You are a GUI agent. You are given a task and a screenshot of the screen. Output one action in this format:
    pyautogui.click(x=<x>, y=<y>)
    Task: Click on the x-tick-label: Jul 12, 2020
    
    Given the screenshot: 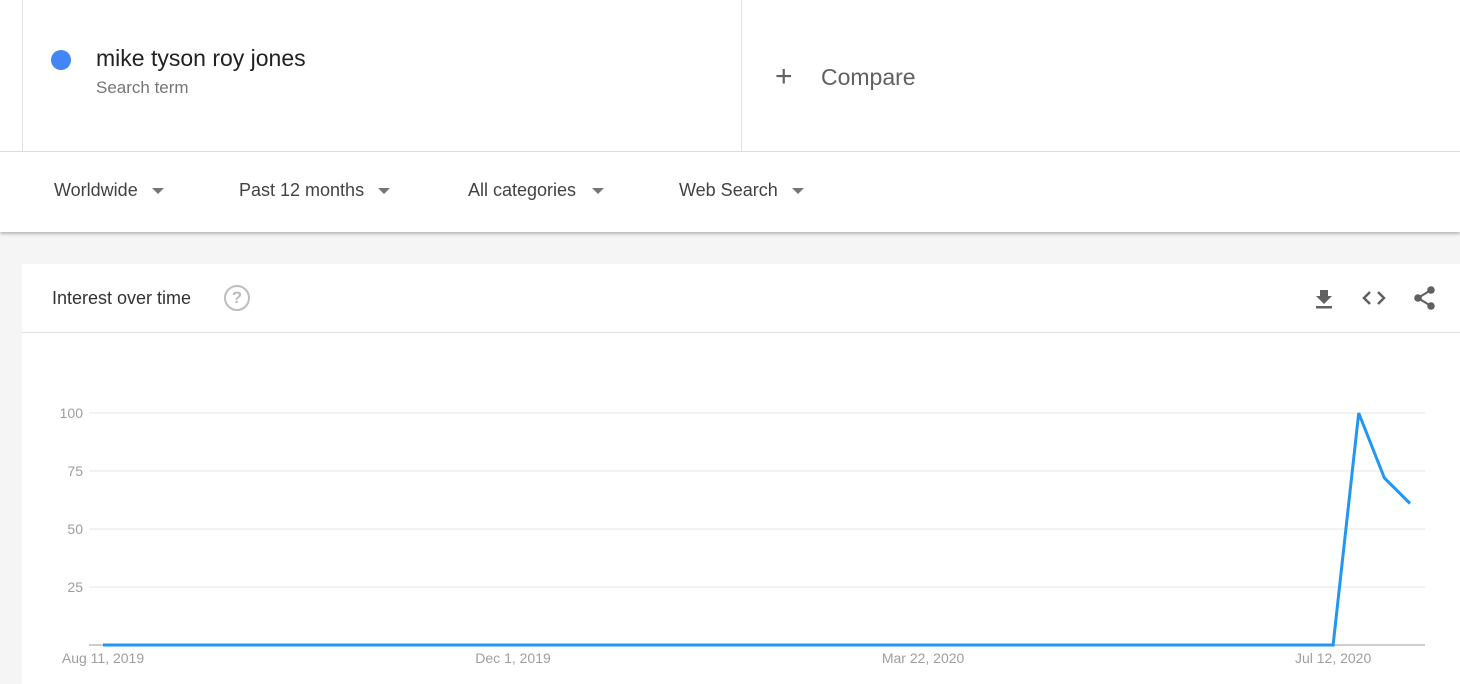 What is the action you would take?
    pyautogui.click(x=1333, y=658)
    